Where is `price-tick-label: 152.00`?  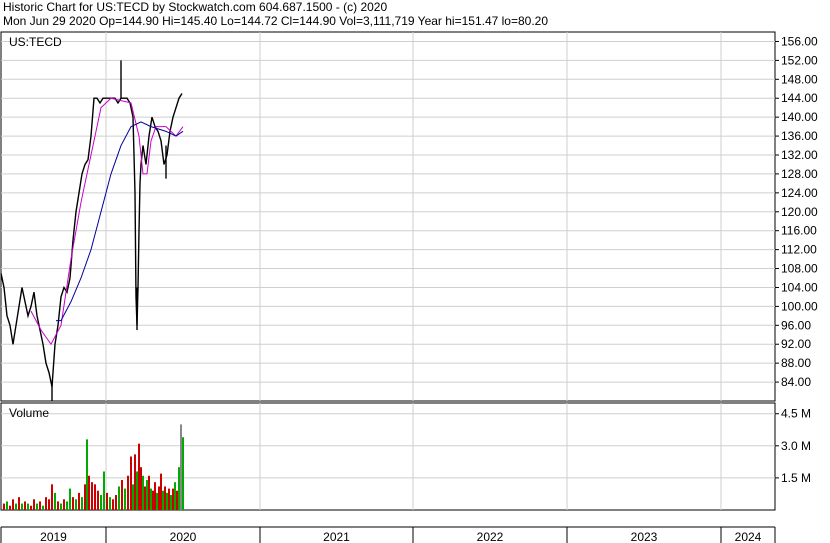 price-tick-label: 152.00 is located at coordinates (799, 60).